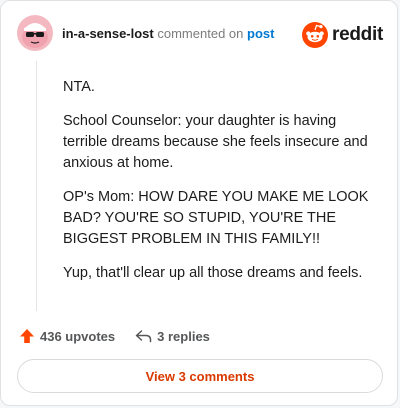  I want to click on comment-byline: in-a-sense-lost commented on post, so click(168, 33).